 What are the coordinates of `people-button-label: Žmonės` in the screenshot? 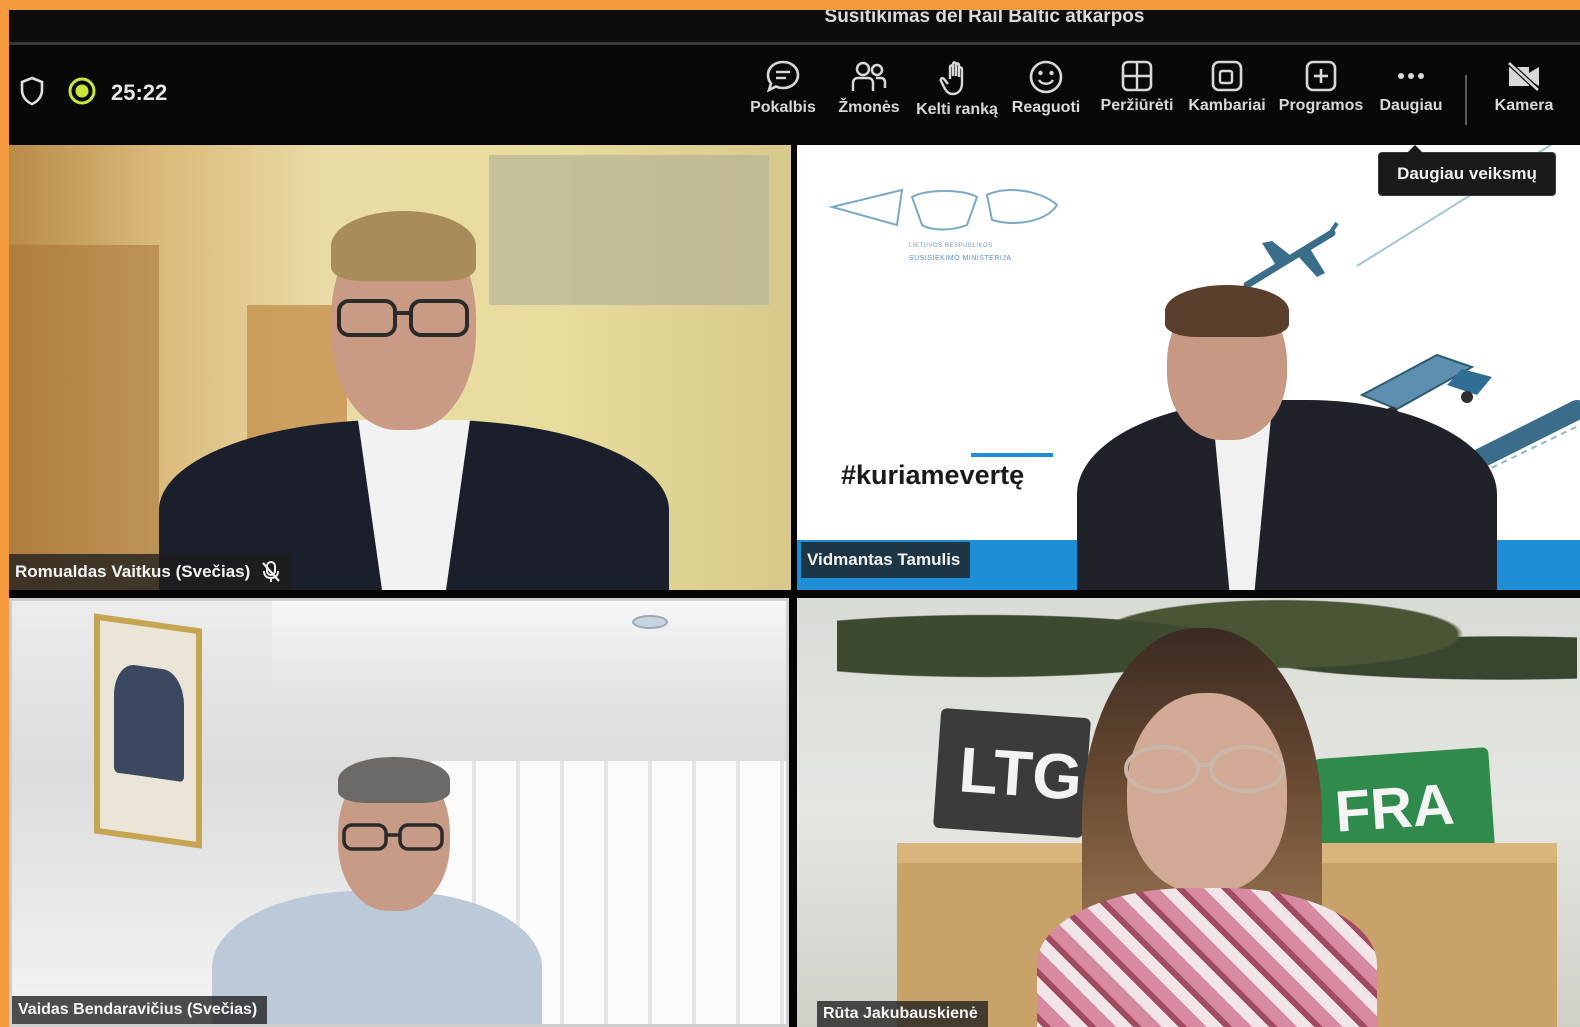 It's located at (869, 107).